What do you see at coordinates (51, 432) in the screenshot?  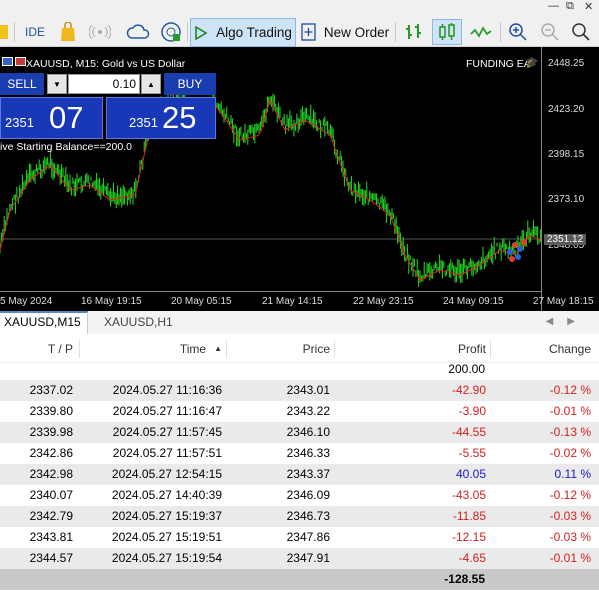 I see `cell-tp: 2339.98` at bounding box center [51, 432].